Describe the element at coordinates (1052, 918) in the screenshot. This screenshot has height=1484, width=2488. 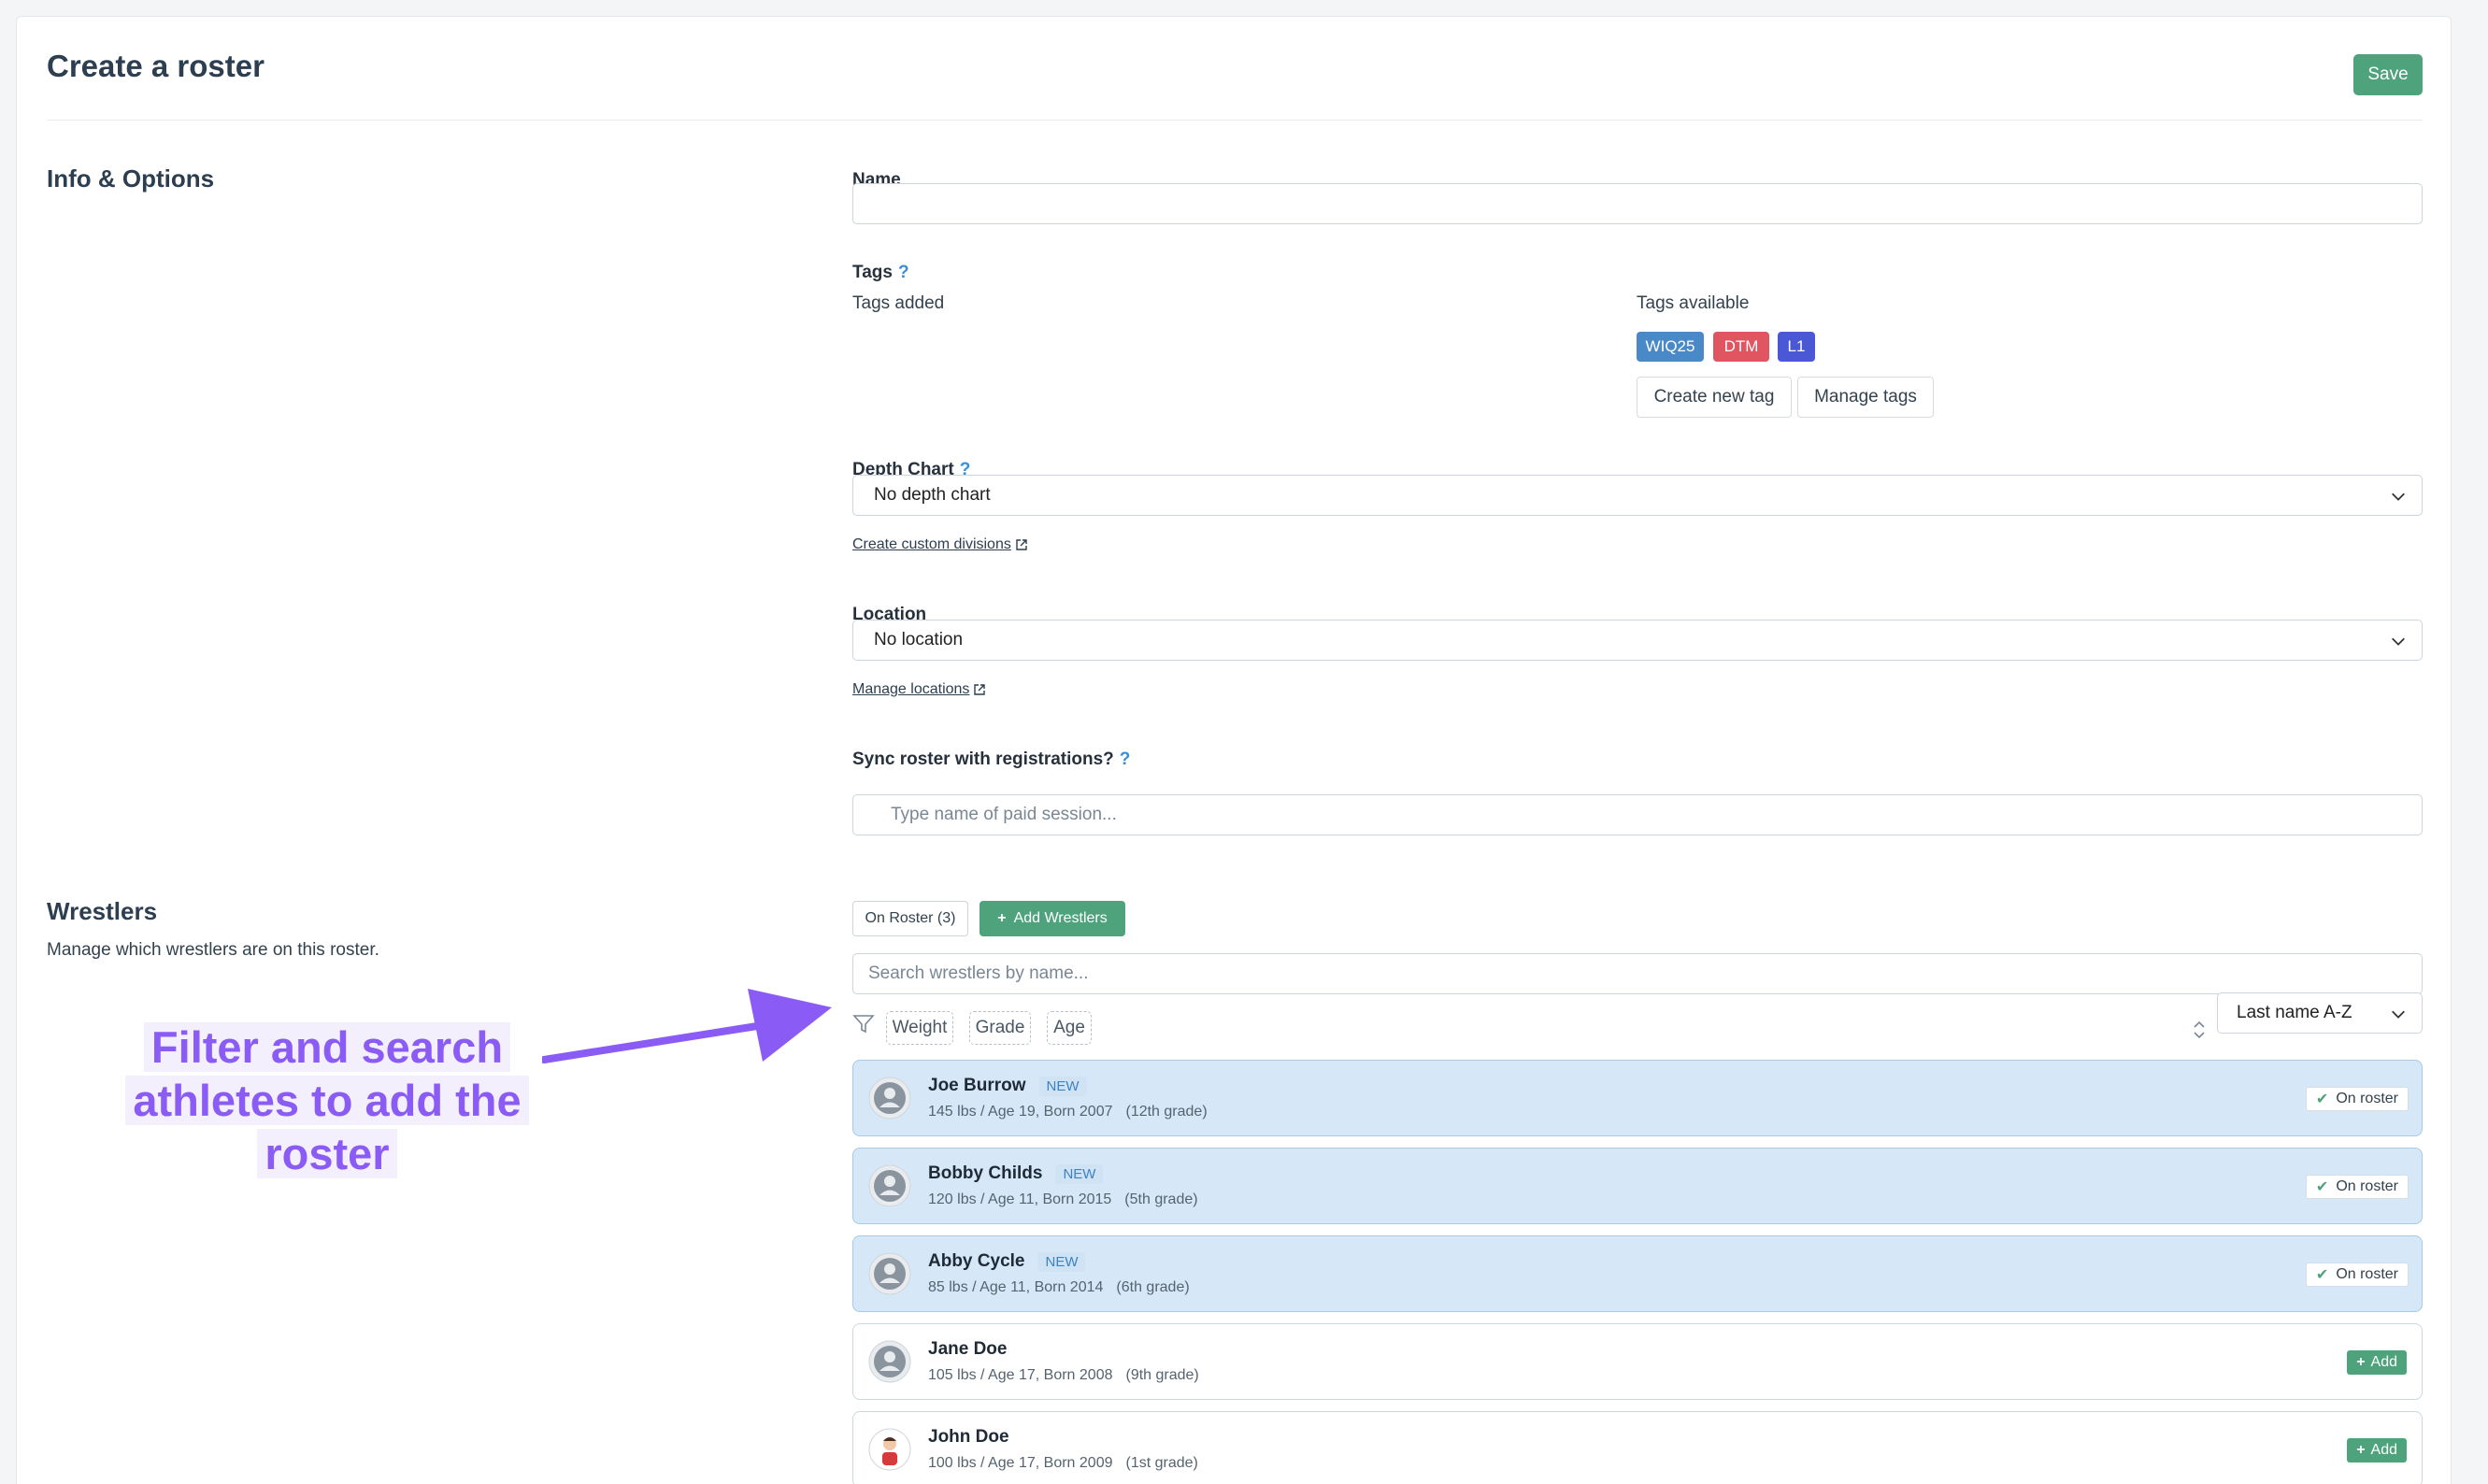
I see `add-wrestlers-button: + Add Wrestlers` at that location.